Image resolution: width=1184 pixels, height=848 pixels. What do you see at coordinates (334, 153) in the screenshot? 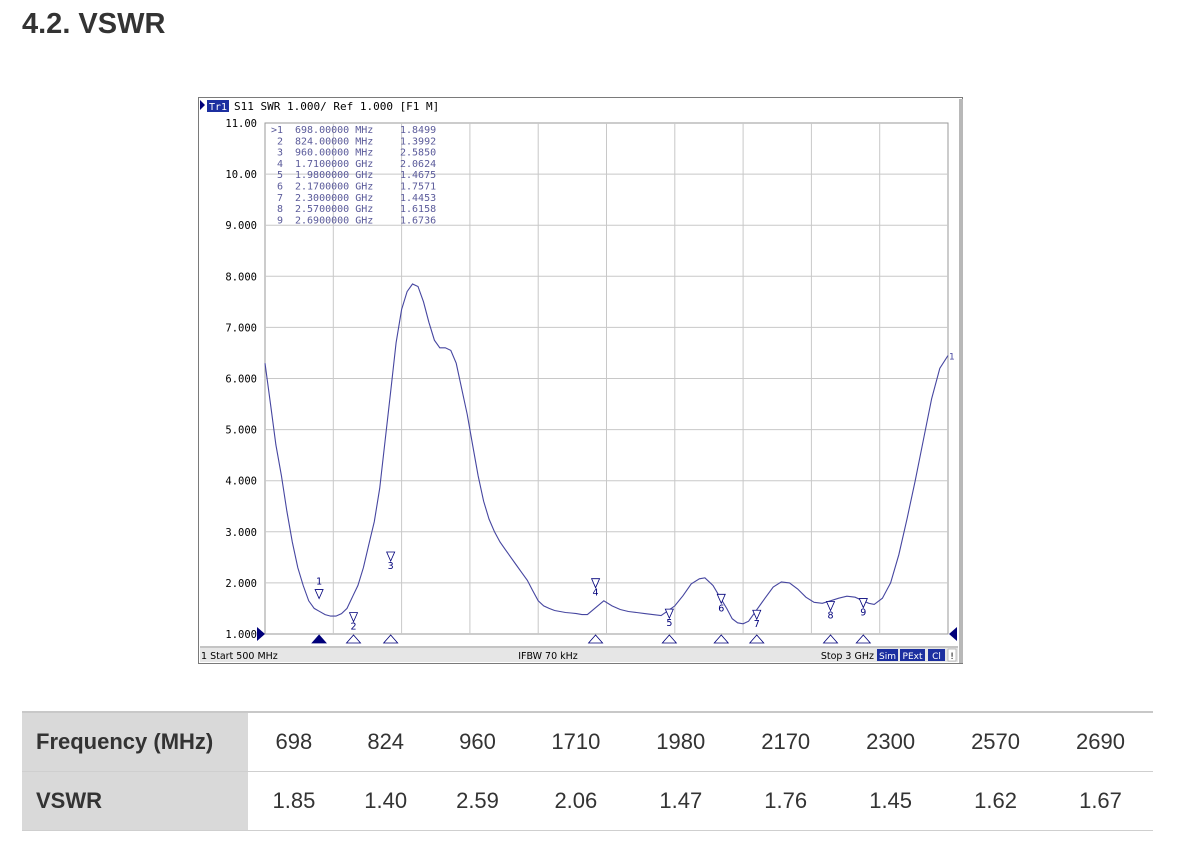
I see `marker-readout-frequency: 960.00000 MHz` at bounding box center [334, 153].